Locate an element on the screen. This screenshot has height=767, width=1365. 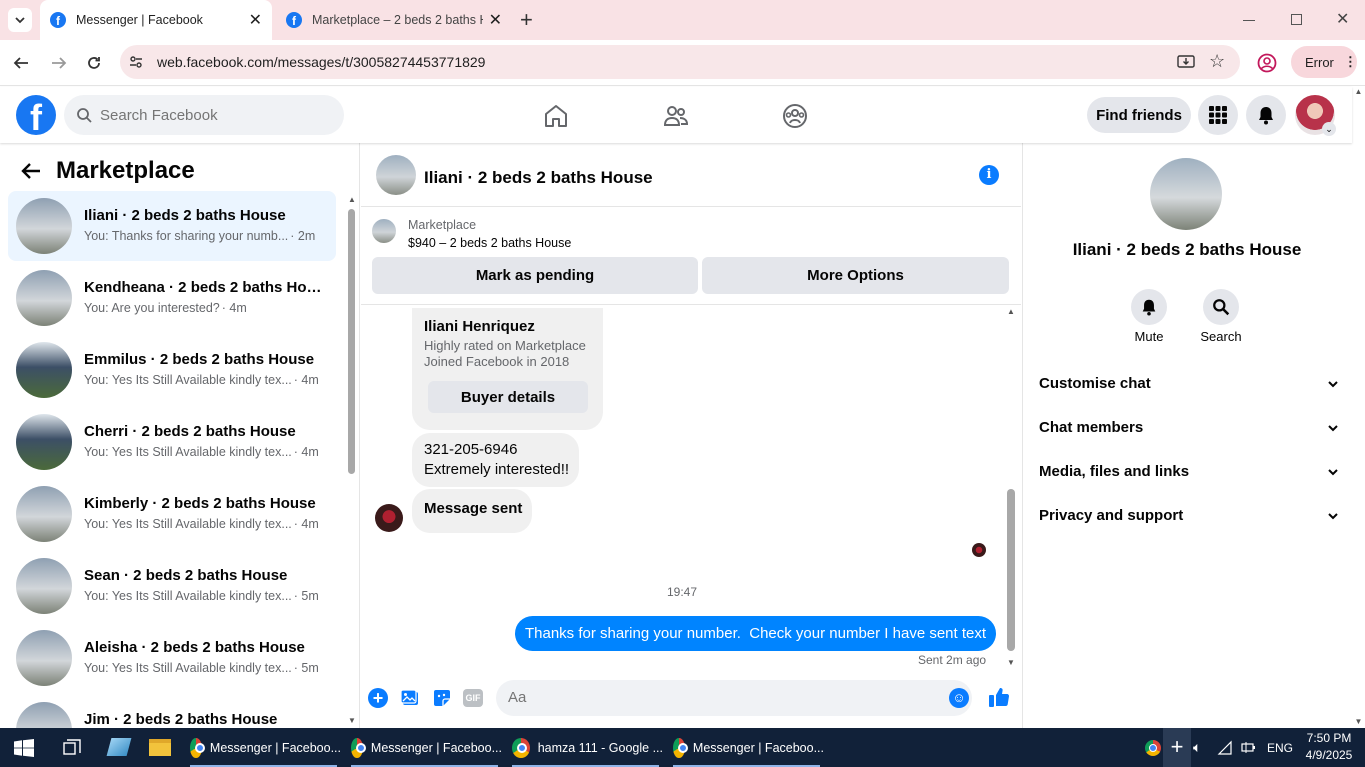
clock-date: 4/9/2025 is located at coordinates (1329, 755).